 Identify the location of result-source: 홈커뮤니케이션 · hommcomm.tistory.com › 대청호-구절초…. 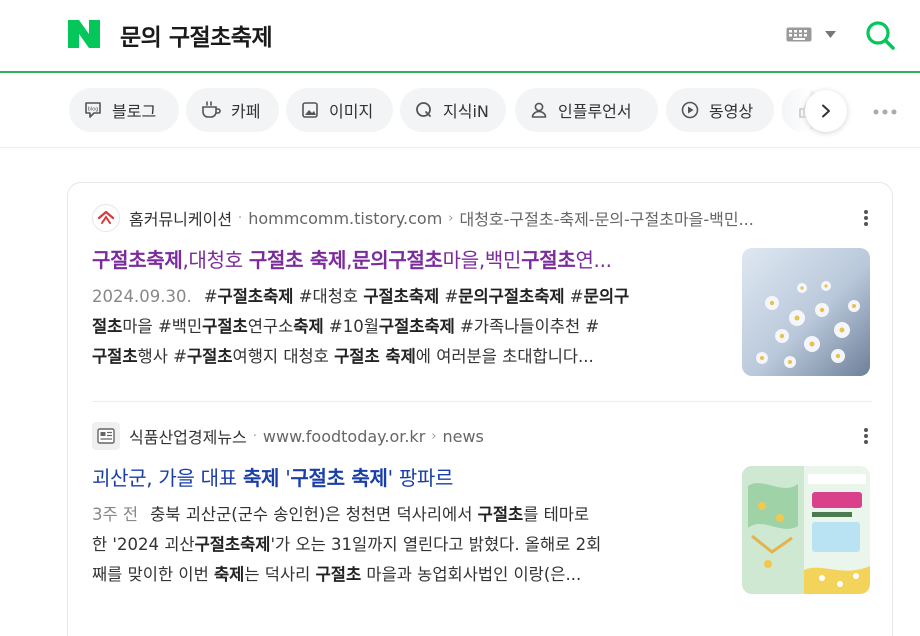
(482, 218).